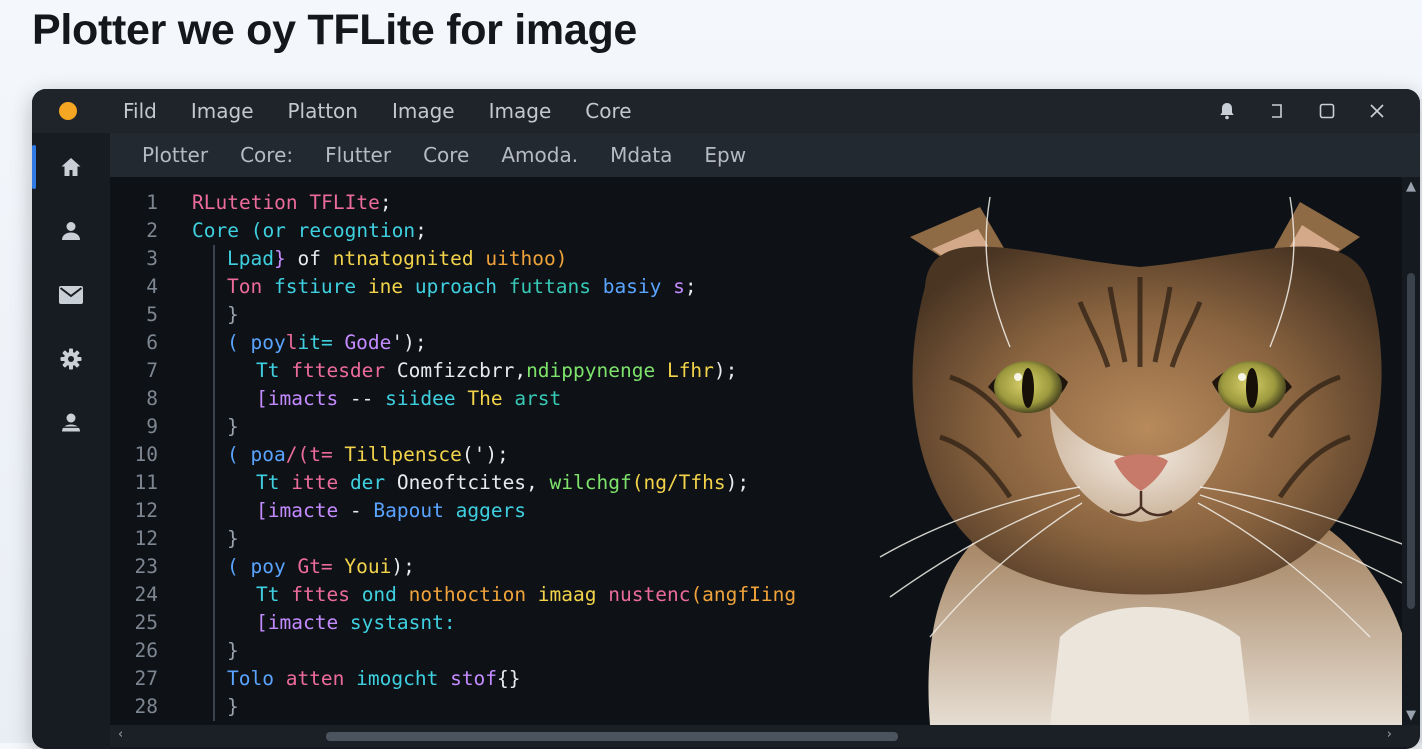 This screenshot has width=1422, height=749. Describe the element at coordinates (402, 622) in the screenshot. I see `code-token: systasnt:` at that location.